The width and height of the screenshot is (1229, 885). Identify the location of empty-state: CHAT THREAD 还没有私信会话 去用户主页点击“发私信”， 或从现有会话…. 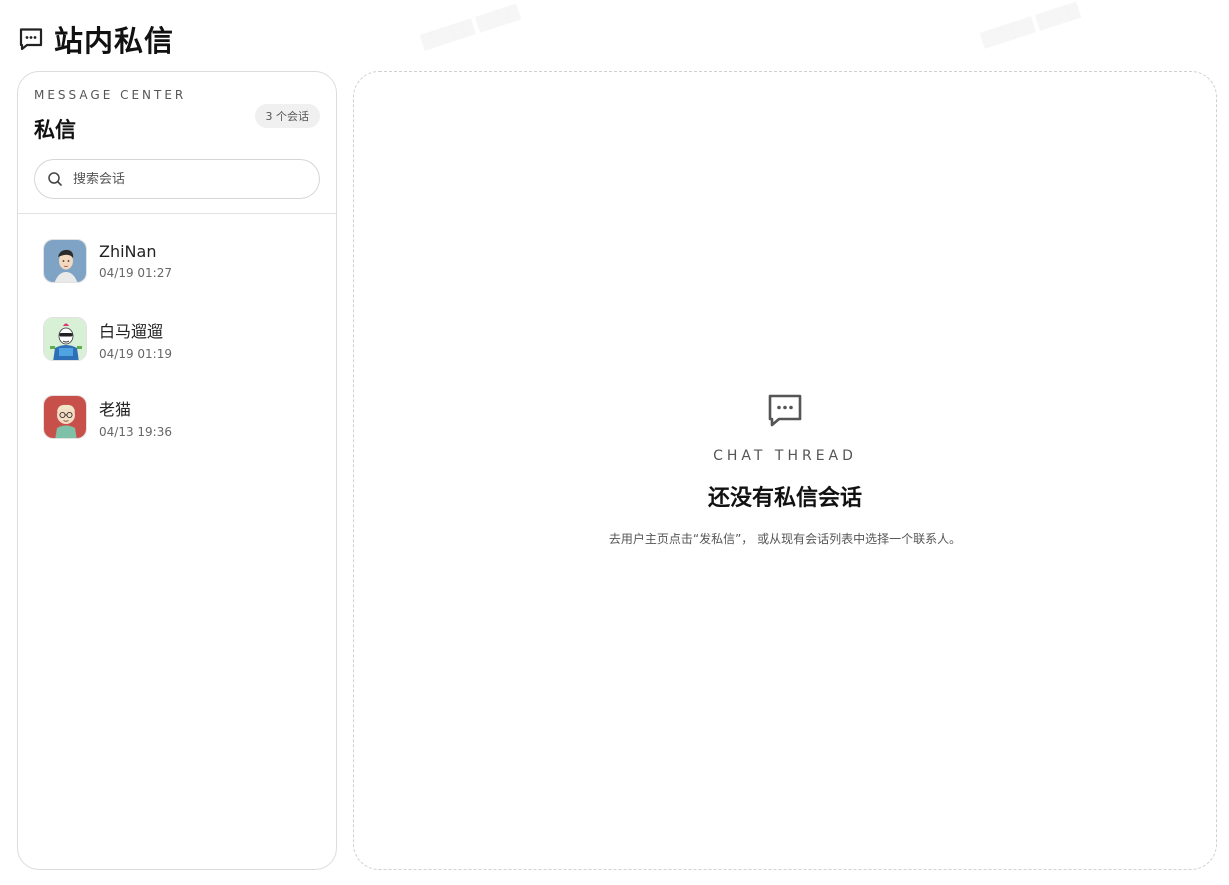
(785, 469).